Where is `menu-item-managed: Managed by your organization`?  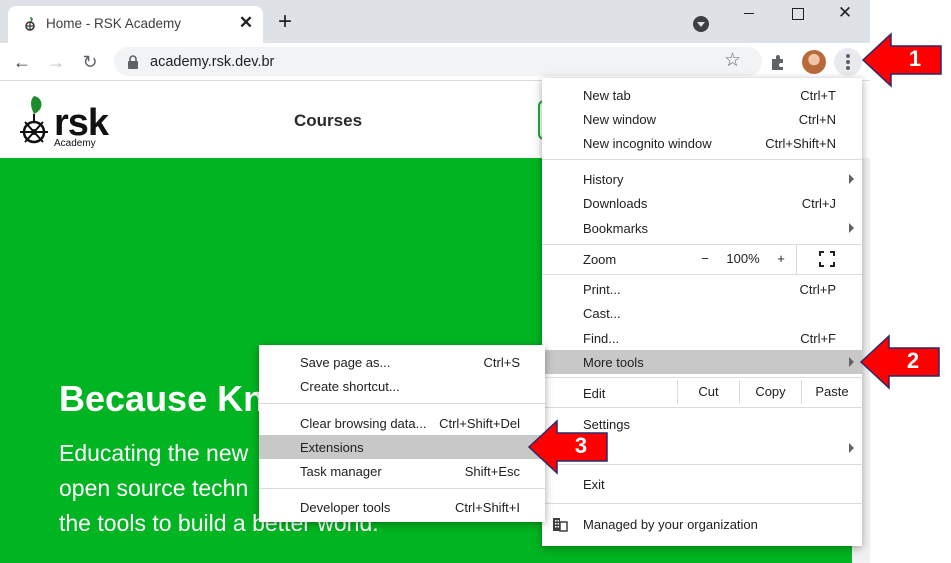 menu-item-managed: Managed by your organization is located at coordinates (702, 524).